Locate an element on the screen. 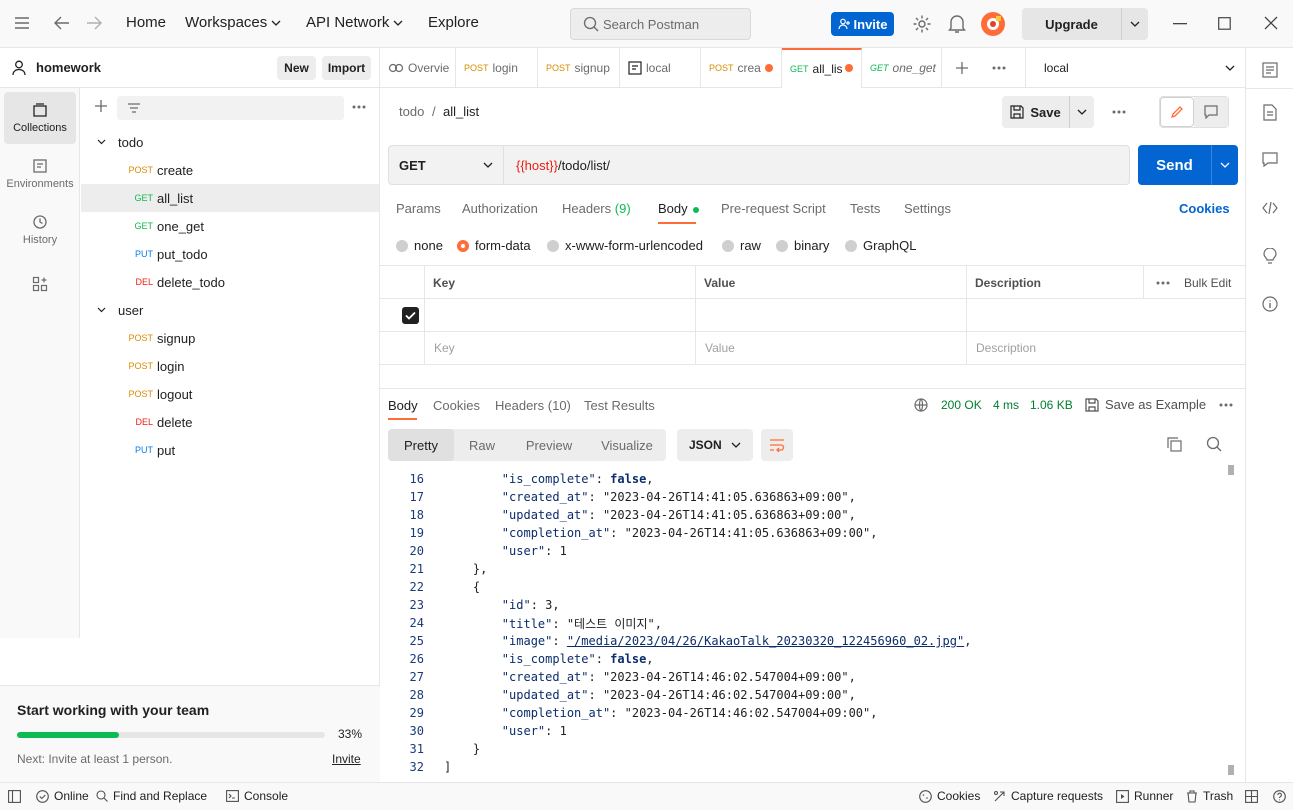 The height and width of the screenshot is (810, 1293). tab-settings: Settings is located at coordinates (927, 208).